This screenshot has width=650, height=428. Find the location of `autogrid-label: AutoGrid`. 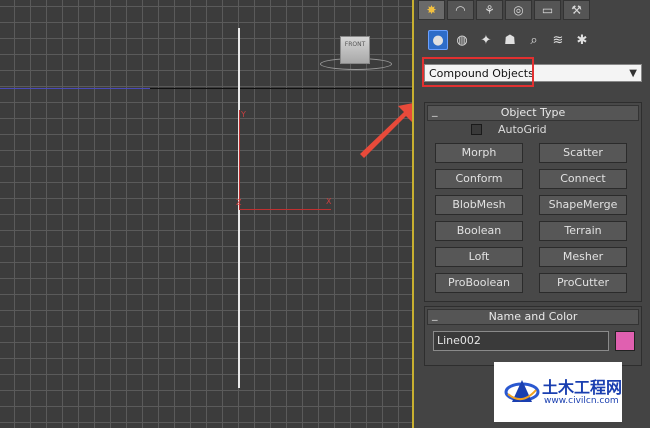

autogrid-label: AutoGrid is located at coordinates (522, 129).